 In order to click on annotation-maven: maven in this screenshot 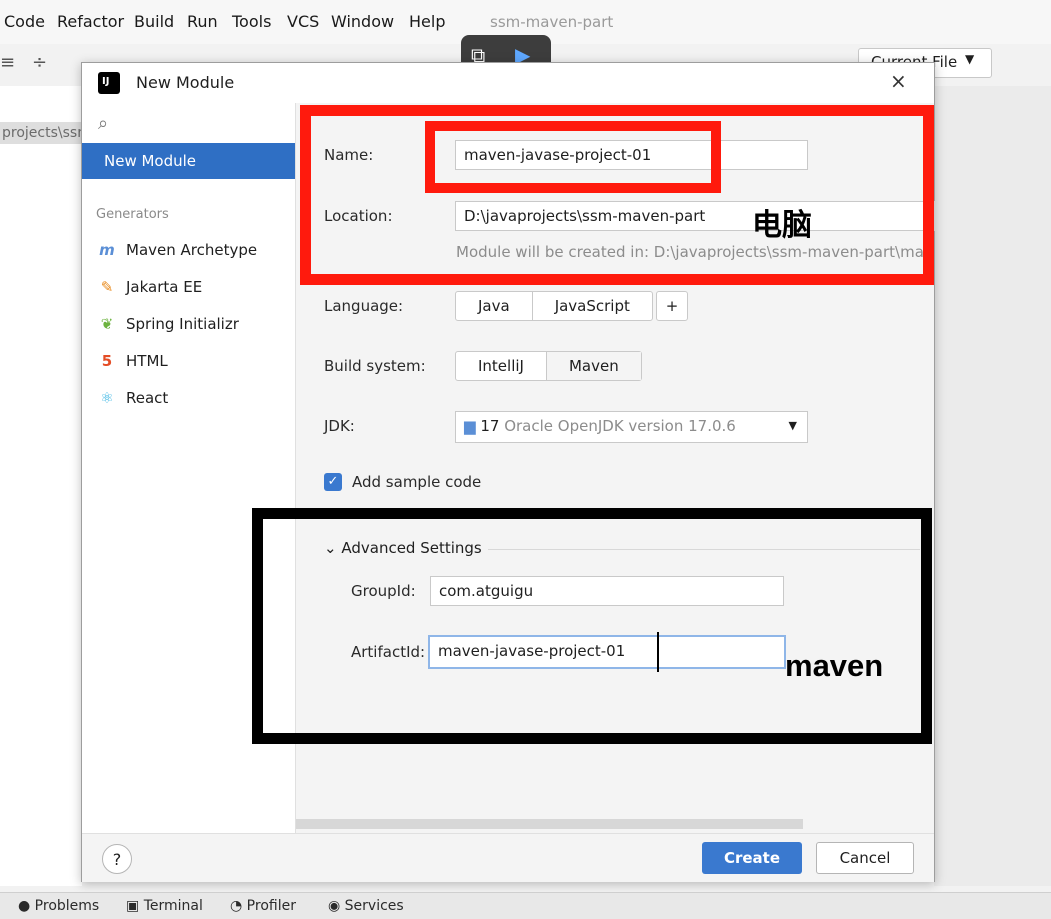, I will do `click(834, 665)`.